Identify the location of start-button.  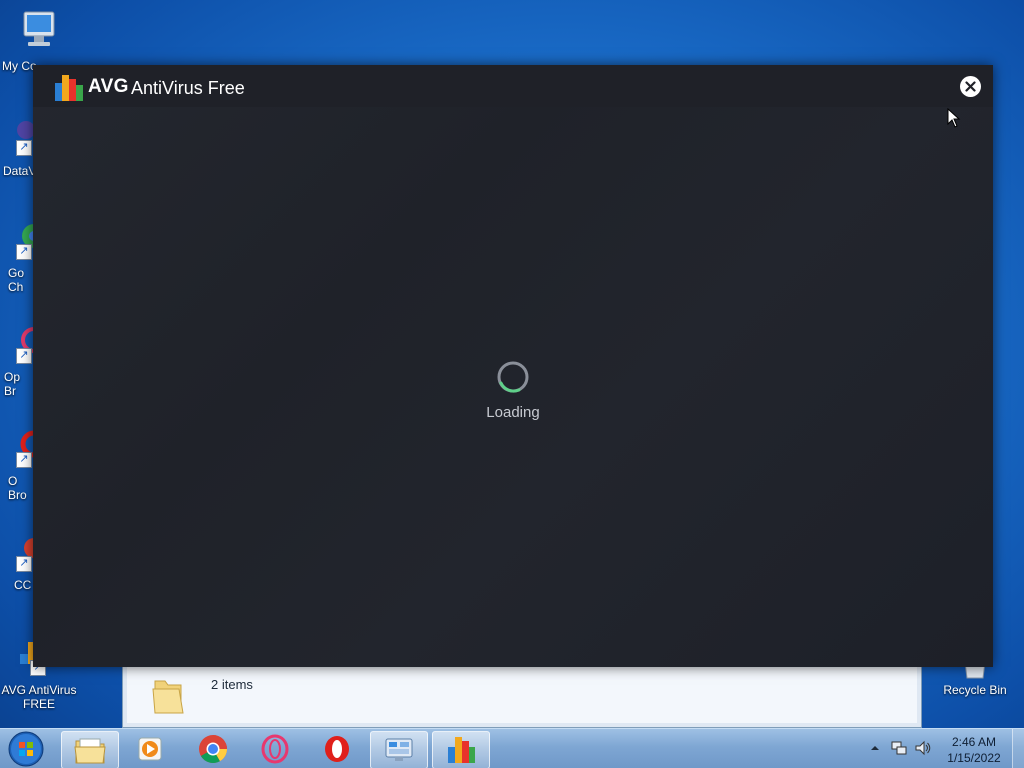
(26, 749).